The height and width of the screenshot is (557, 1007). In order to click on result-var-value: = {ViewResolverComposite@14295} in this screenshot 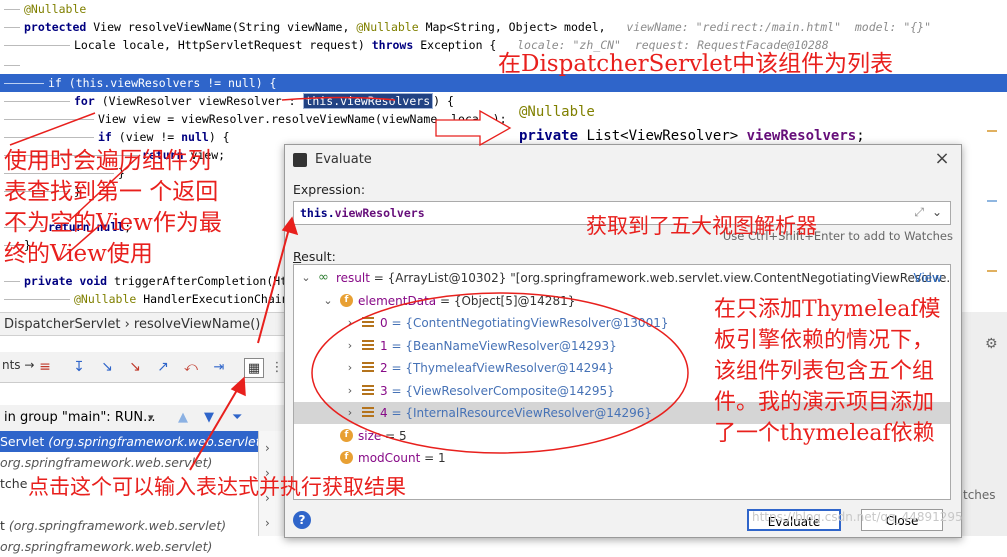, I will do `click(501, 390)`.